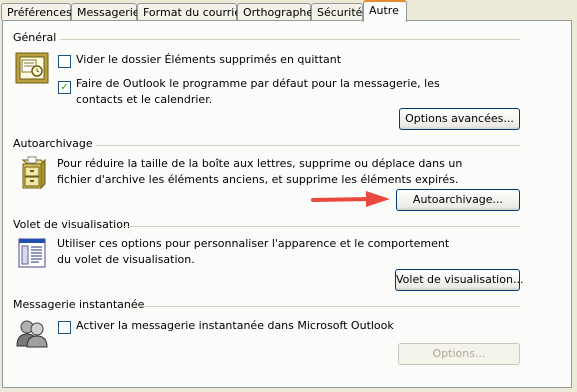 The width and height of the screenshot is (577, 392). I want to click on tab-autre: Autre, so click(385, 11).